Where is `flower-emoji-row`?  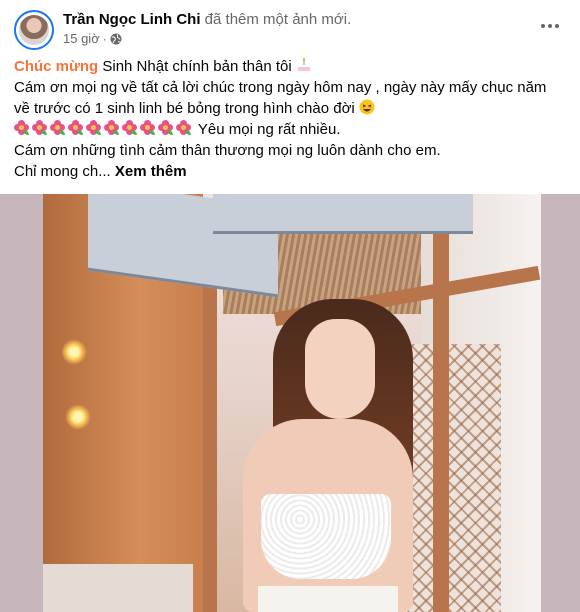 flower-emoji-row is located at coordinates (106, 129).